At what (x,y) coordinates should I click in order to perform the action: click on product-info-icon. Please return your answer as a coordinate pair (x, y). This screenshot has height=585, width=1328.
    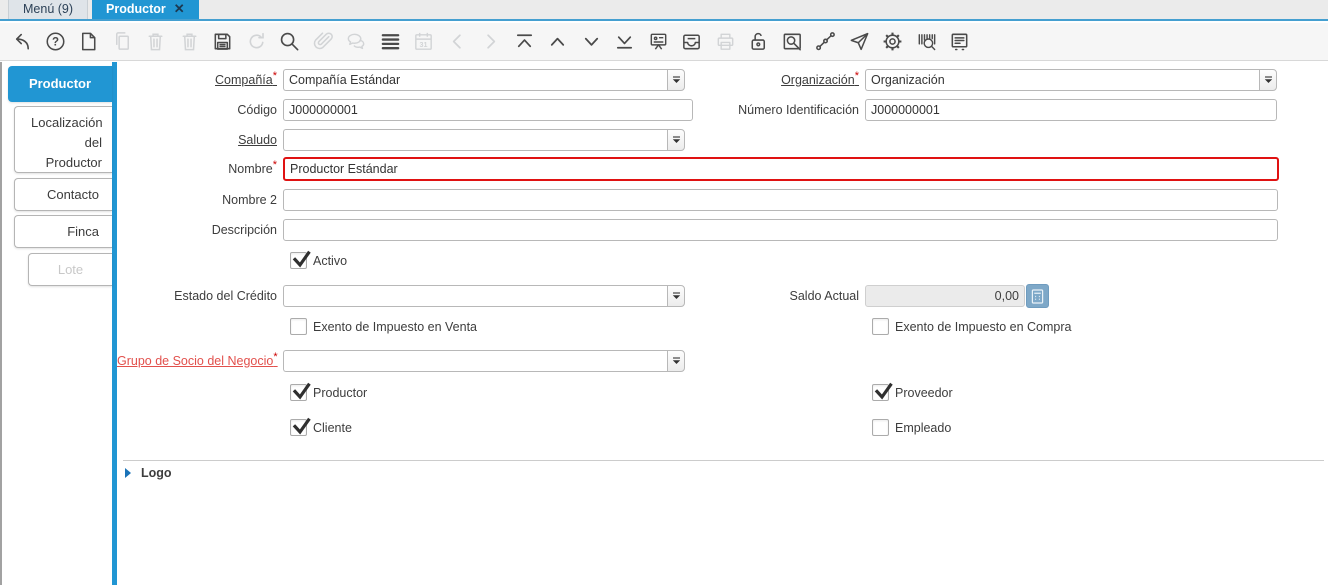
    Looking at the image, I should click on (926, 41).